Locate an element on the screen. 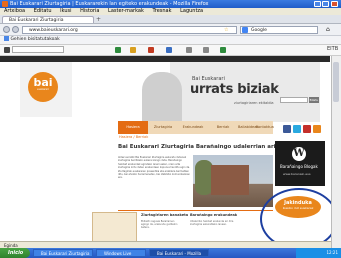 The width and height of the screenshot is (341, 258). rss-icon is located at coordinates (317, 129).